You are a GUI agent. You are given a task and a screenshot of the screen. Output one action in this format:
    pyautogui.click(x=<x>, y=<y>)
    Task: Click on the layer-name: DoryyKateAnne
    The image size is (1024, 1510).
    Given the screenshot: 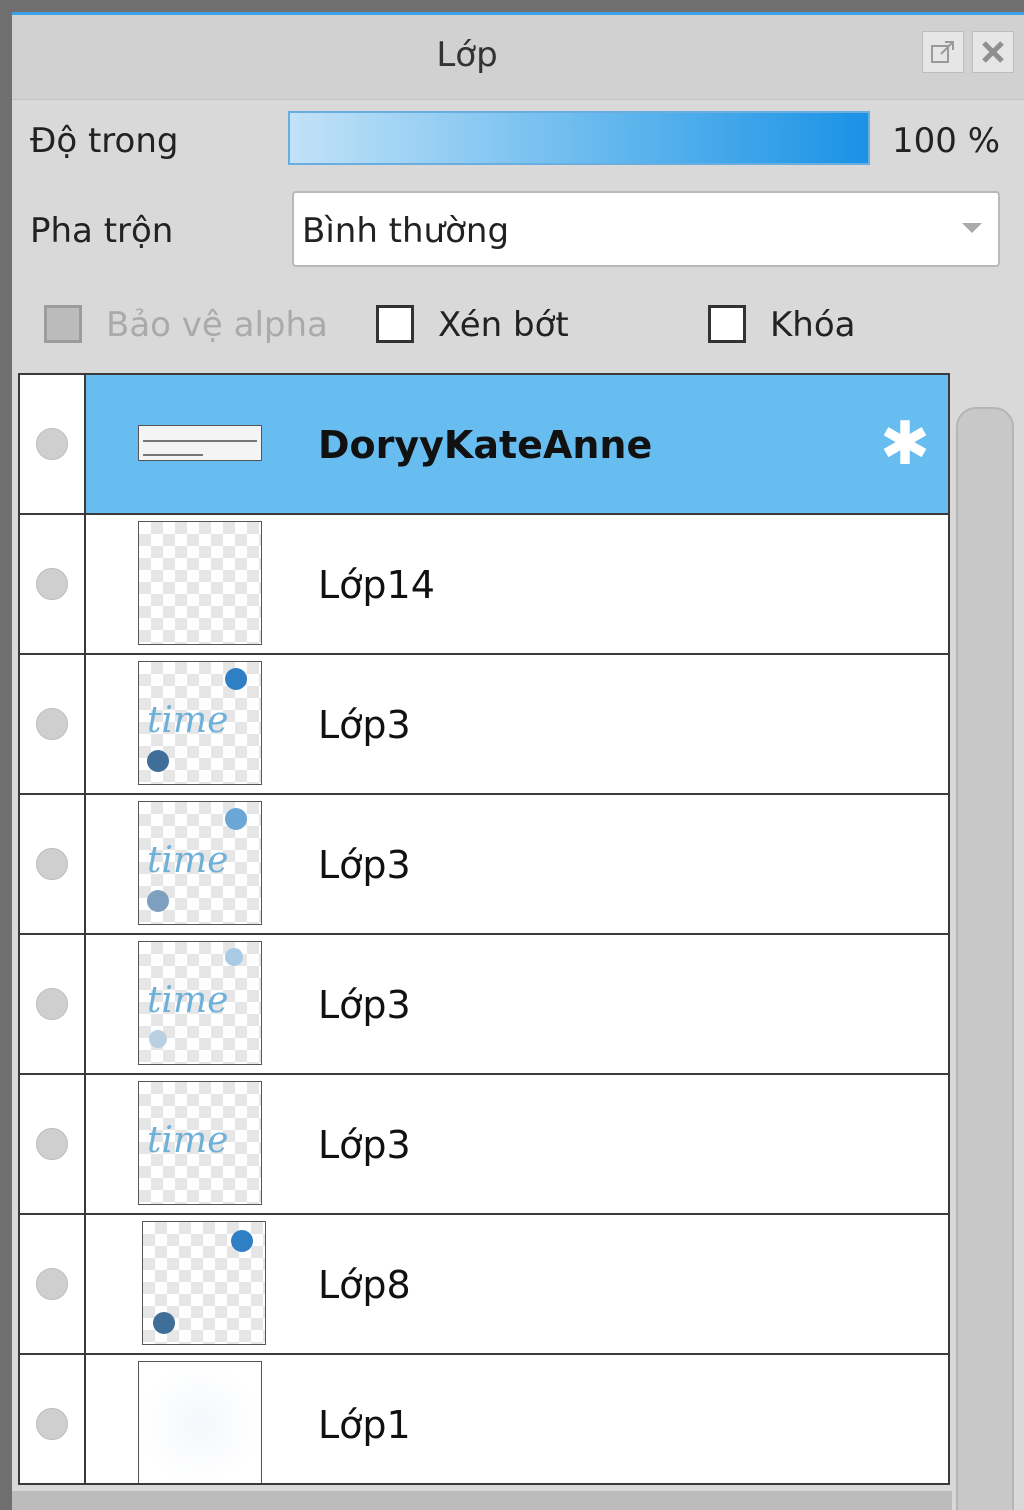 What is the action you would take?
    pyautogui.click(x=485, y=445)
    